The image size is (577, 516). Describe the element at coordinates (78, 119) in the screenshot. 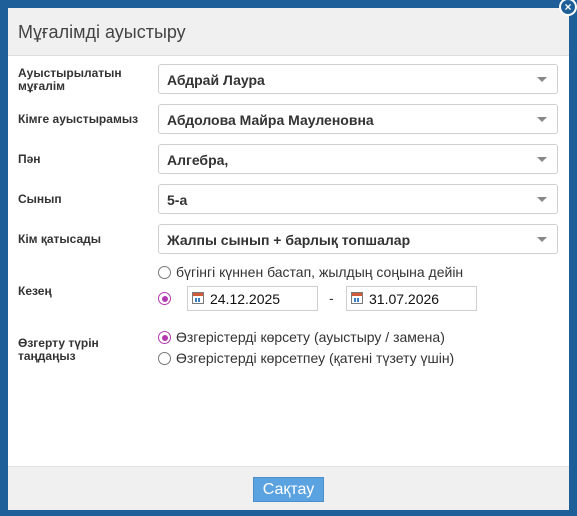

I see `replacement-label: Кімге ауыстырамыз` at that location.